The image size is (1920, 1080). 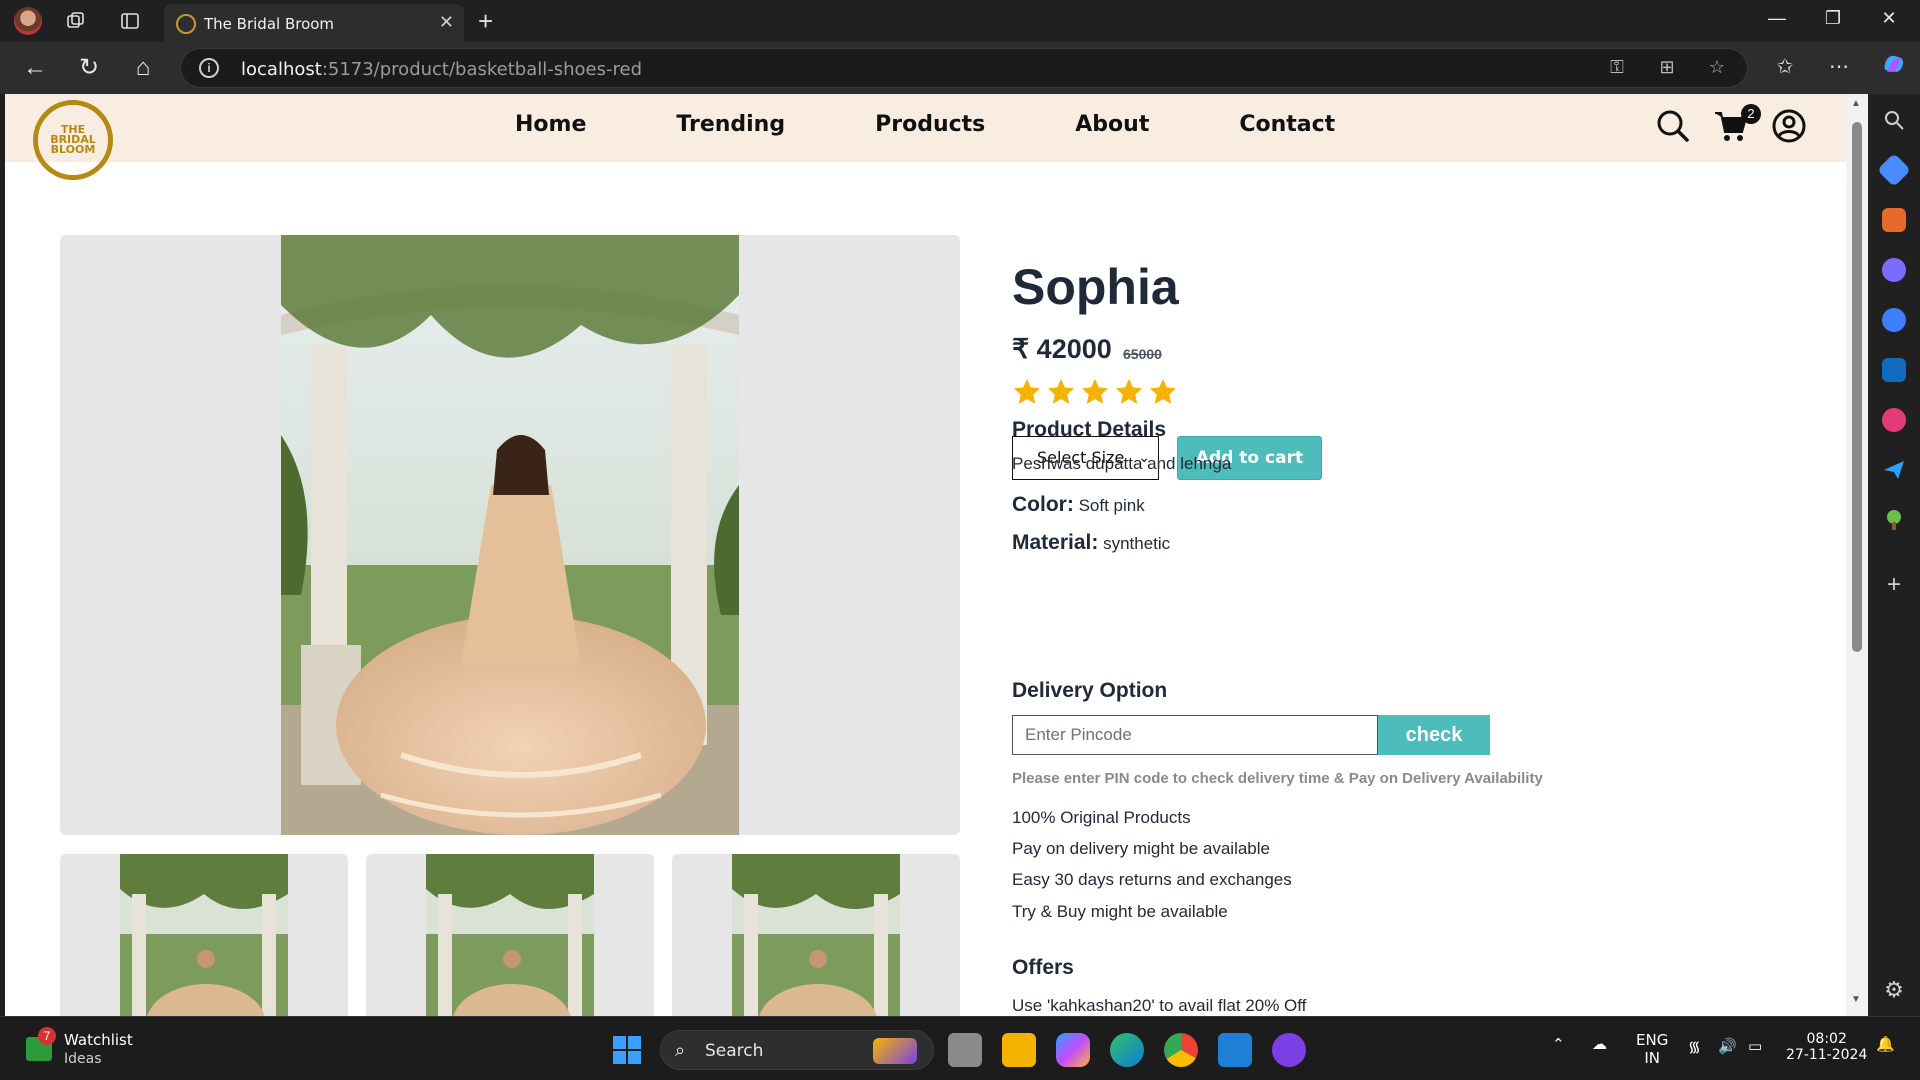 What do you see at coordinates (1181, 1050) in the screenshot?
I see `chrome-icon` at bounding box center [1181, 1050].